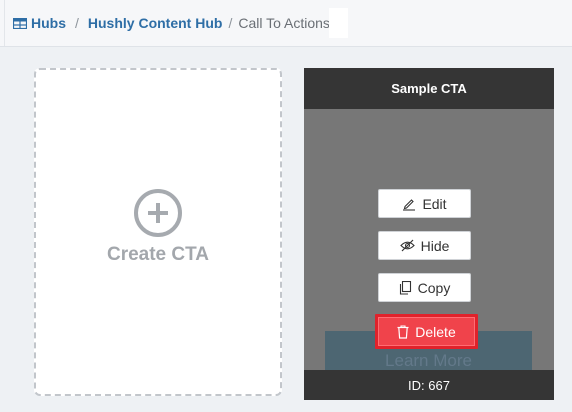  I want to click on table-icon, so click(20, 23).